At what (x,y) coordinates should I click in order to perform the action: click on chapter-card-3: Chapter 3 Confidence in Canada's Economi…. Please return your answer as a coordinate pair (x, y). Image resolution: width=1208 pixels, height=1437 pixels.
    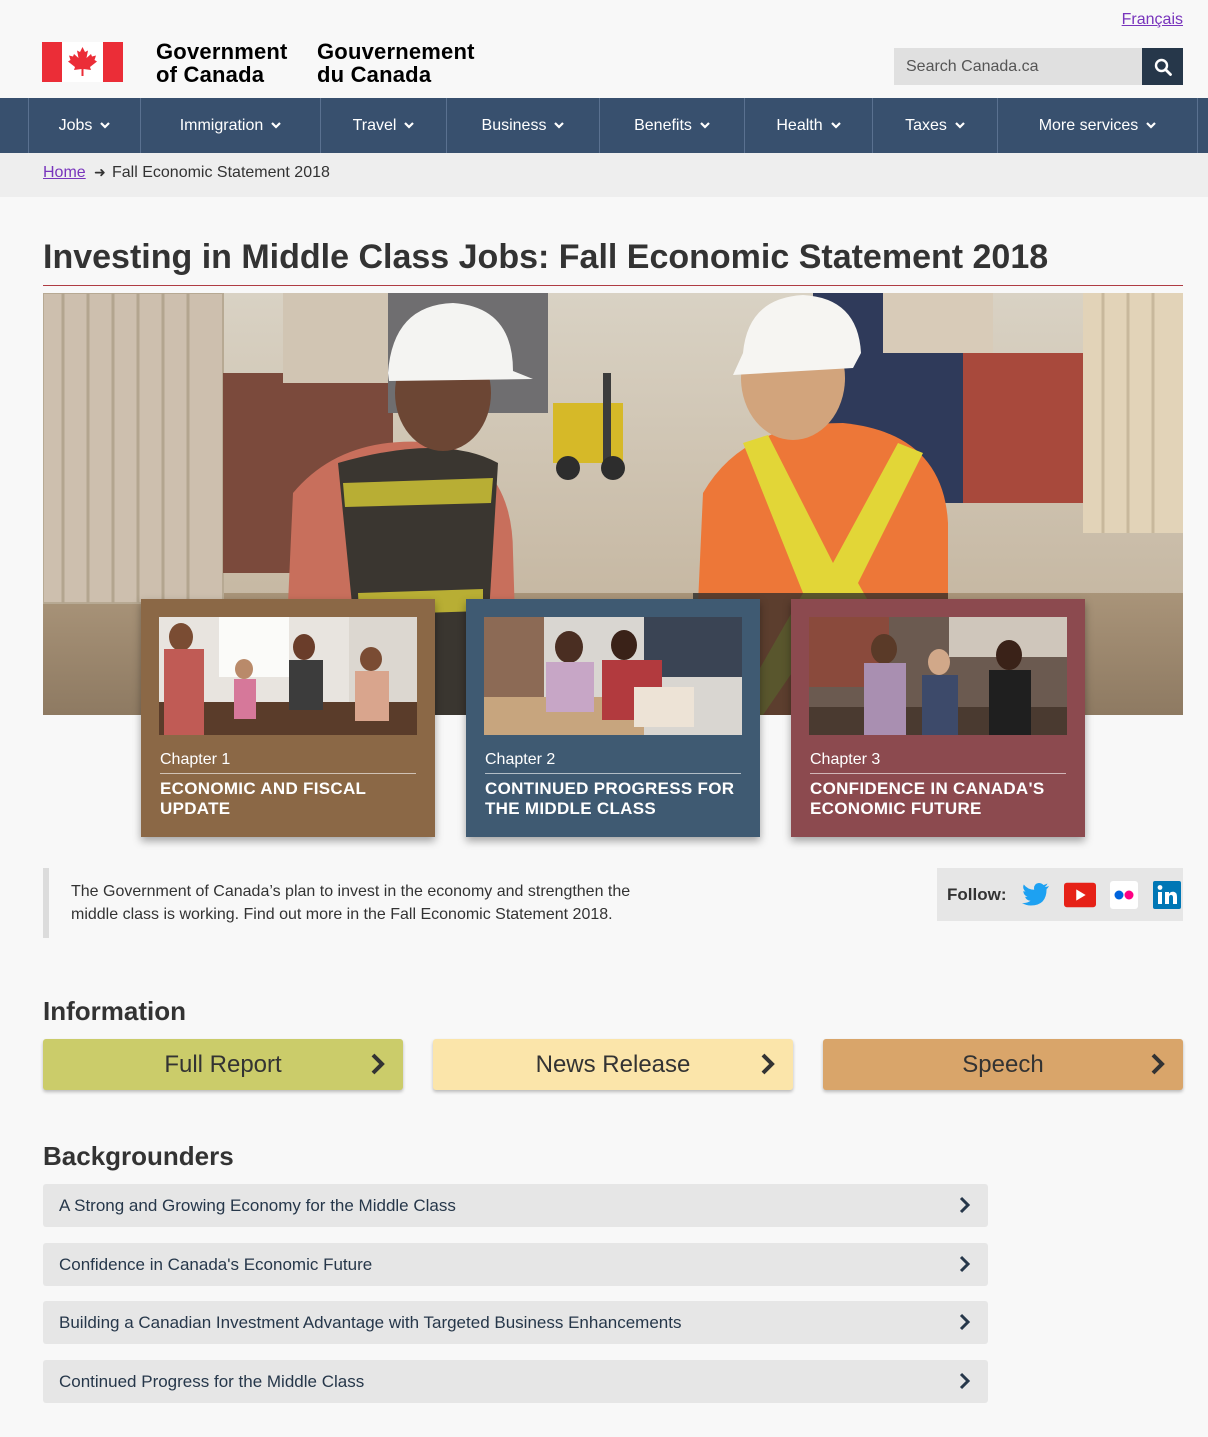
    Looking at the image, I should click on (938, 718).